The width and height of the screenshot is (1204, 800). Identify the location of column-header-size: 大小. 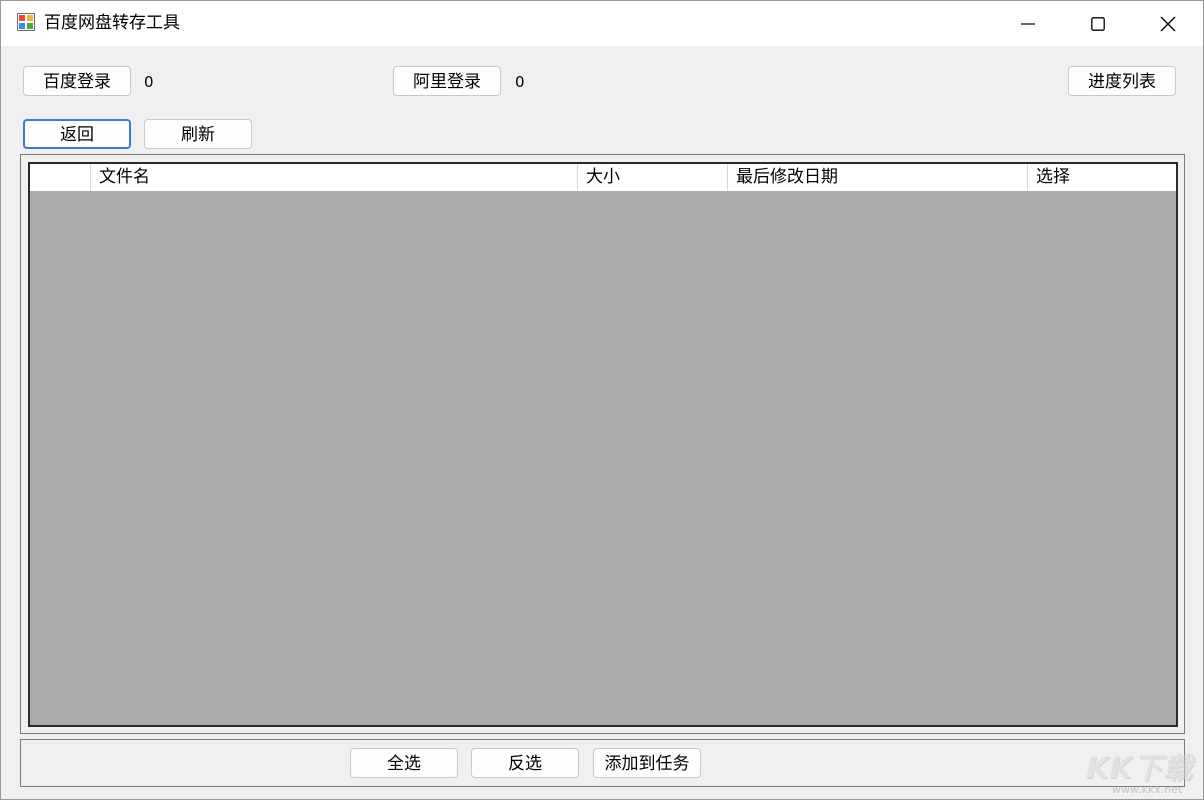
(653, 177).